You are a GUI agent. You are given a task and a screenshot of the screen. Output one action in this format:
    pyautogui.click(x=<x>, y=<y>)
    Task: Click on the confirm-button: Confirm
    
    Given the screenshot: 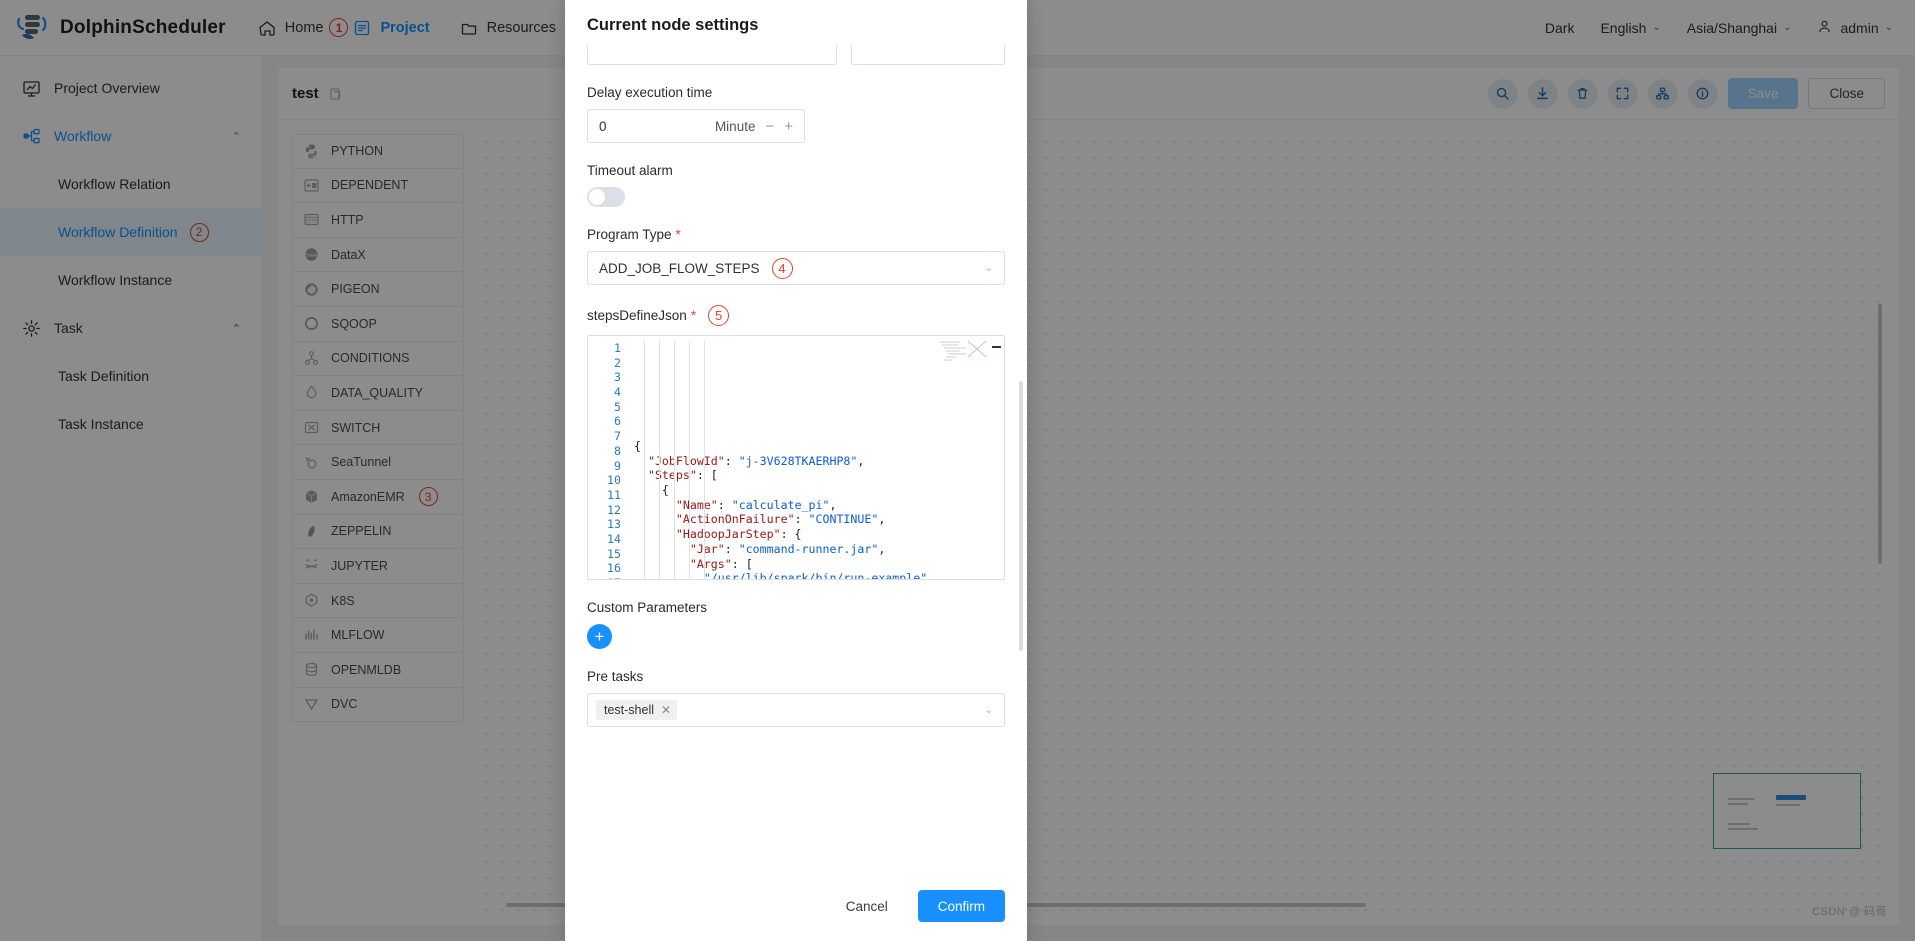 What is the action you would take?
    pyautogui.click(x=961, y=906)
    